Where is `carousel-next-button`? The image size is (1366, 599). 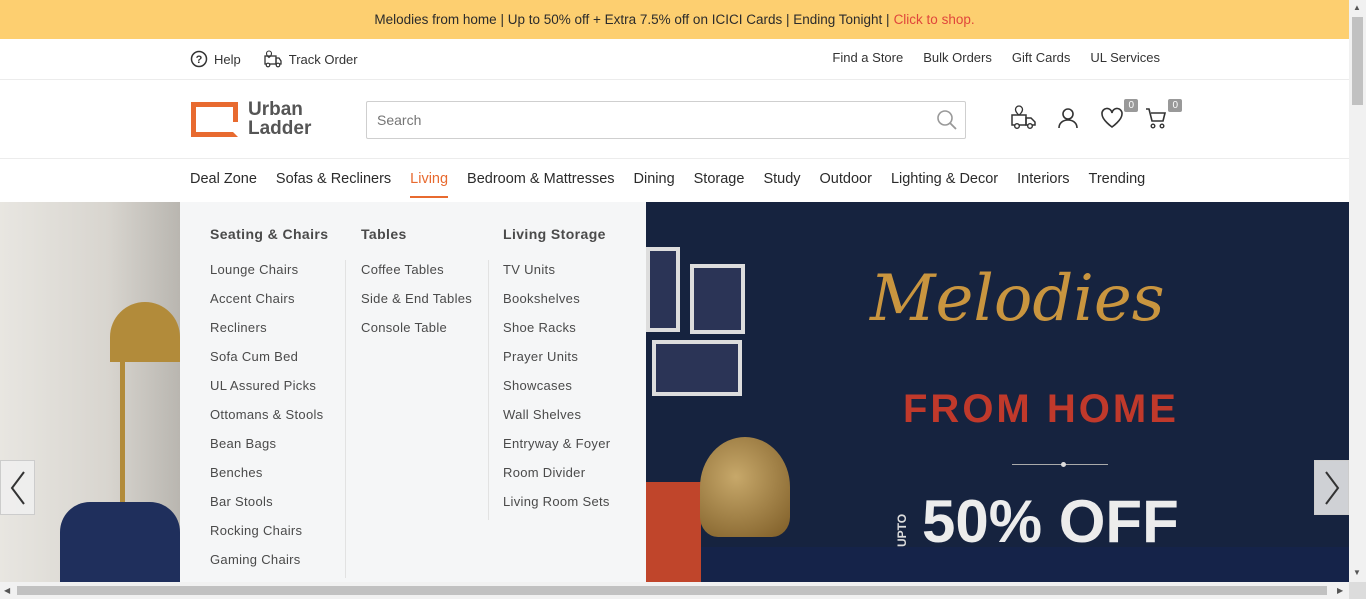 carousel-next-button is located at coordinates (1331, 487).